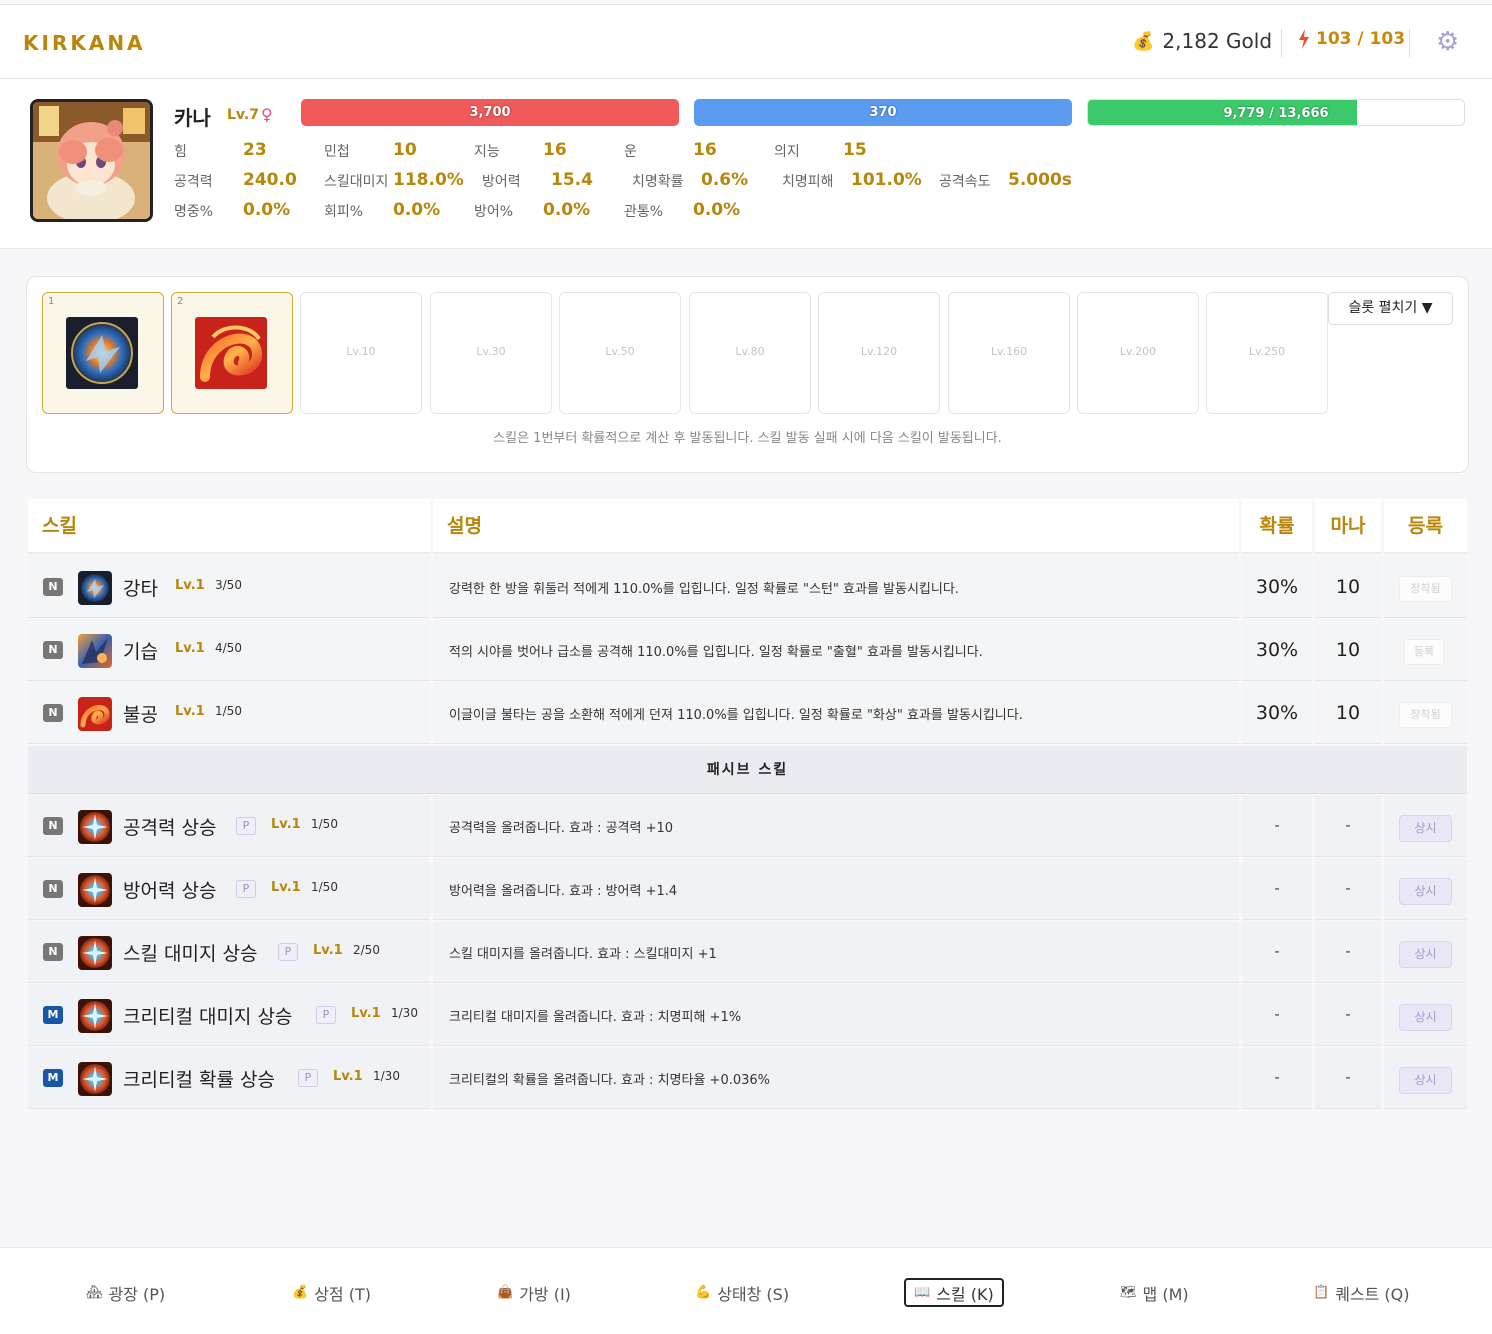  What do you see at coordinates (1165, 1294) in the screenshot?
I see `nav-label: 맵 (M)` at bounding box center [1165, 1294].